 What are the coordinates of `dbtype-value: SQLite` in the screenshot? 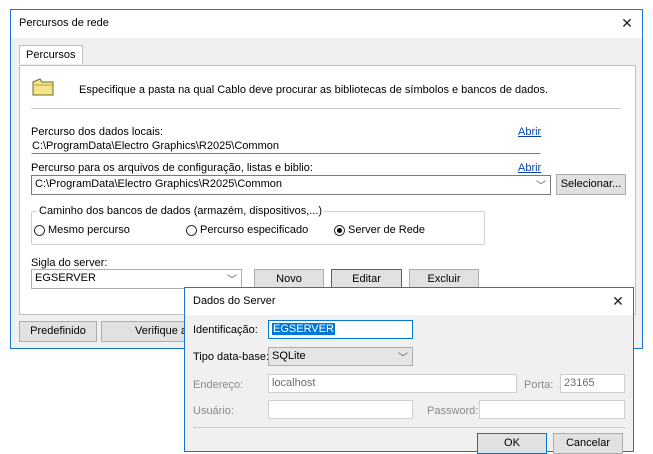 It's located at (289, 356).